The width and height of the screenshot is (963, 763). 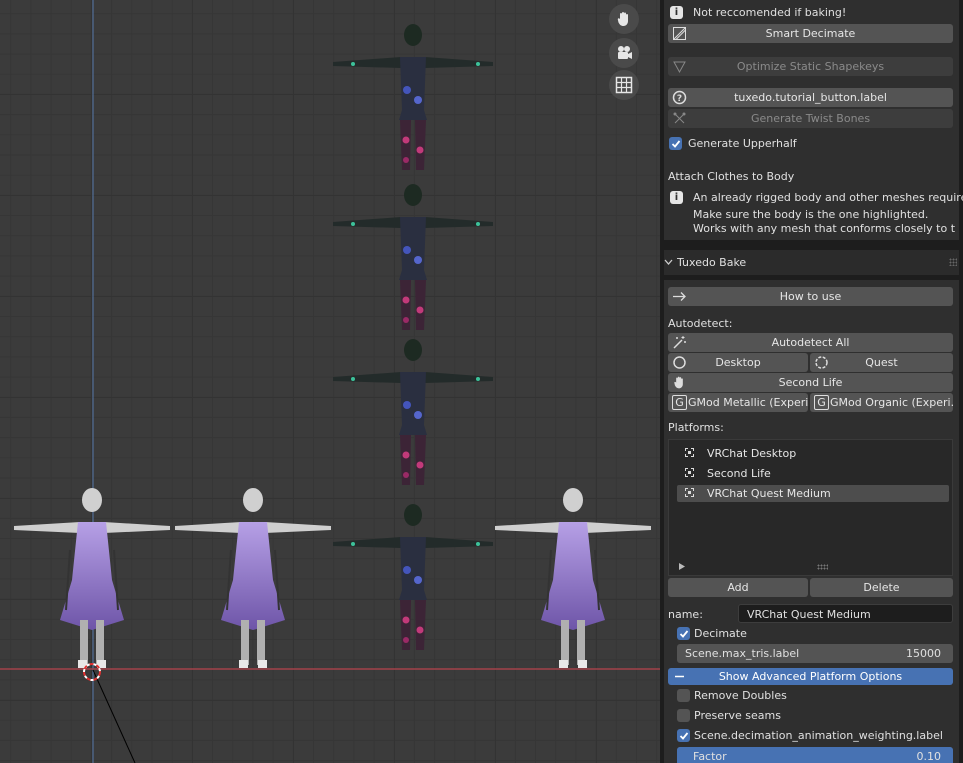 I want to click on anim-weighting-checkbox, so click(x=683, y=735).